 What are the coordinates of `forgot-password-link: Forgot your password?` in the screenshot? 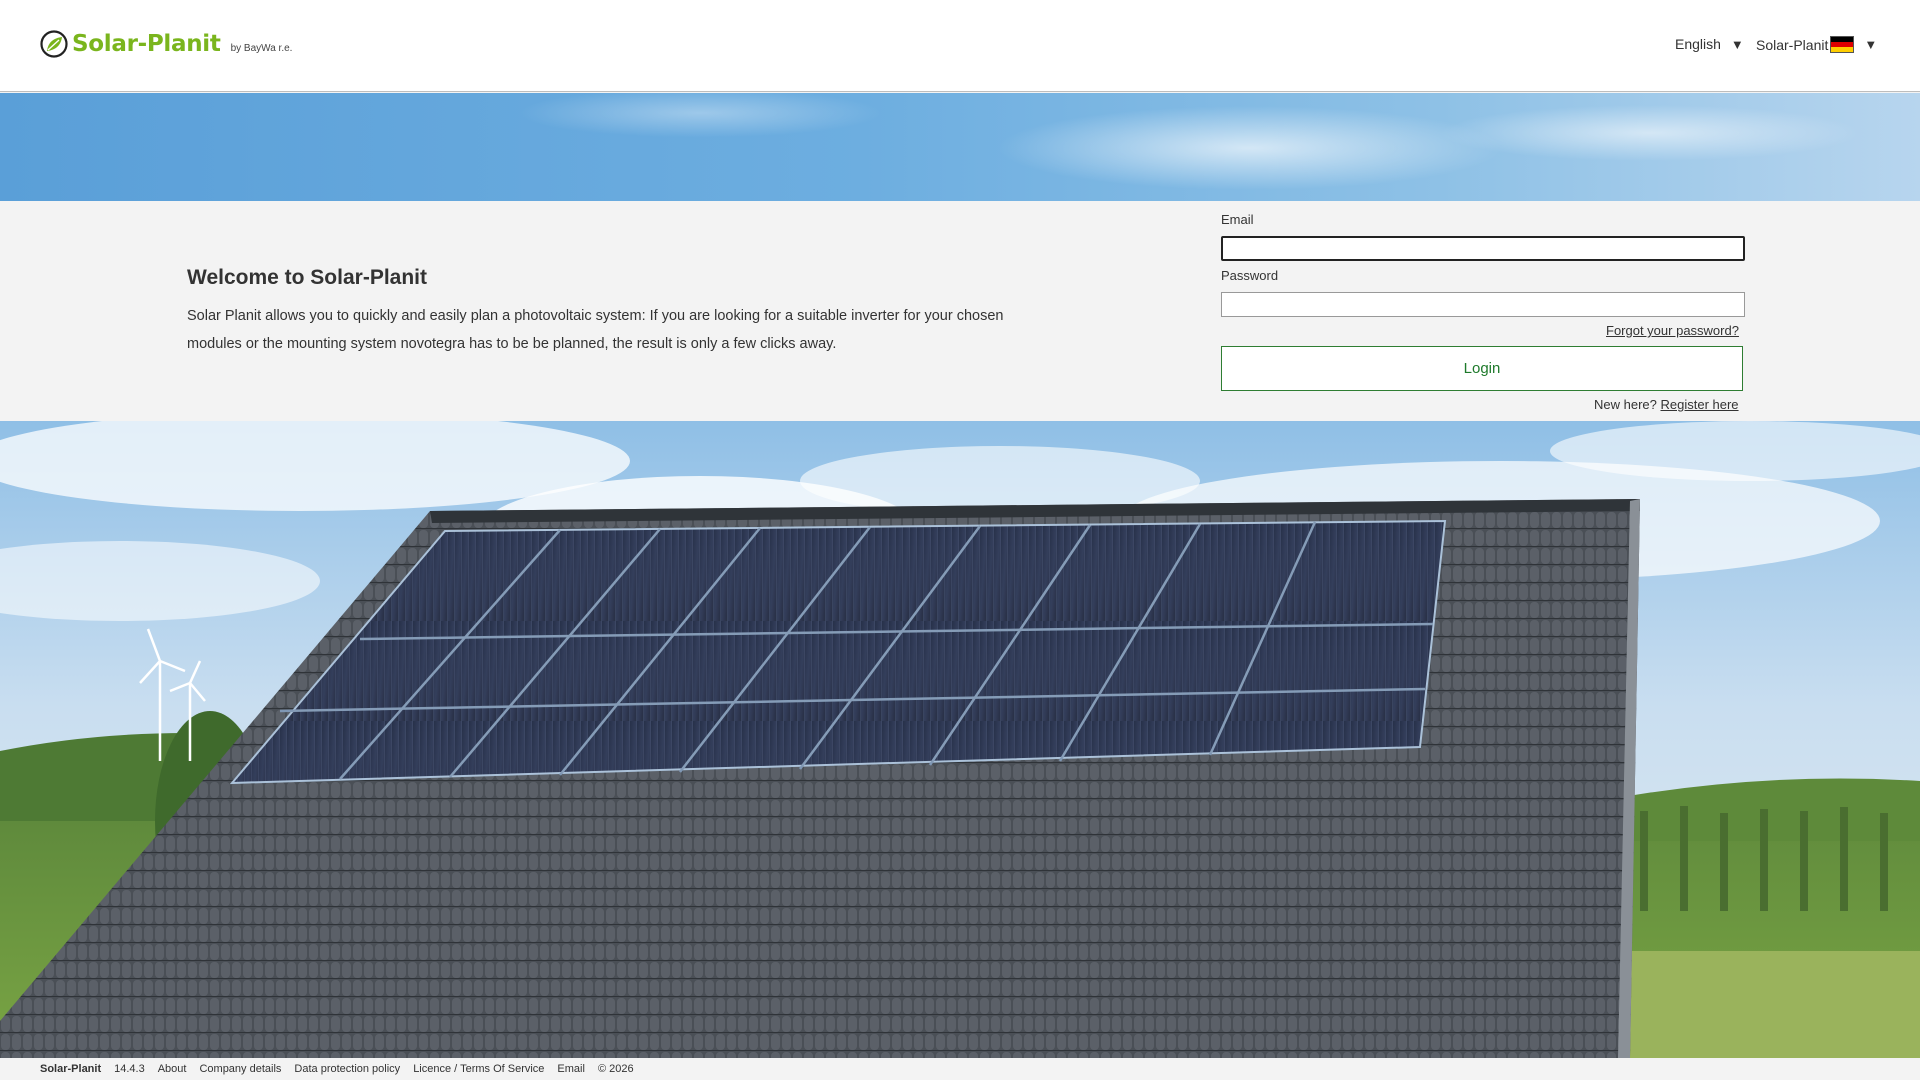 It's located at (1672, 330).